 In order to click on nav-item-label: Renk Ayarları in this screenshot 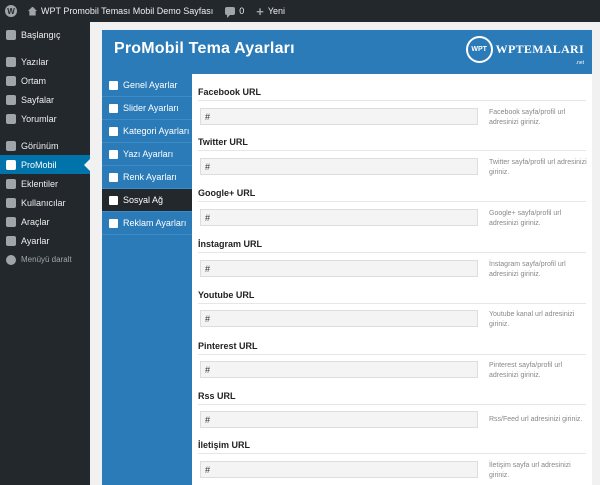, I will do `click(150, 177)`.